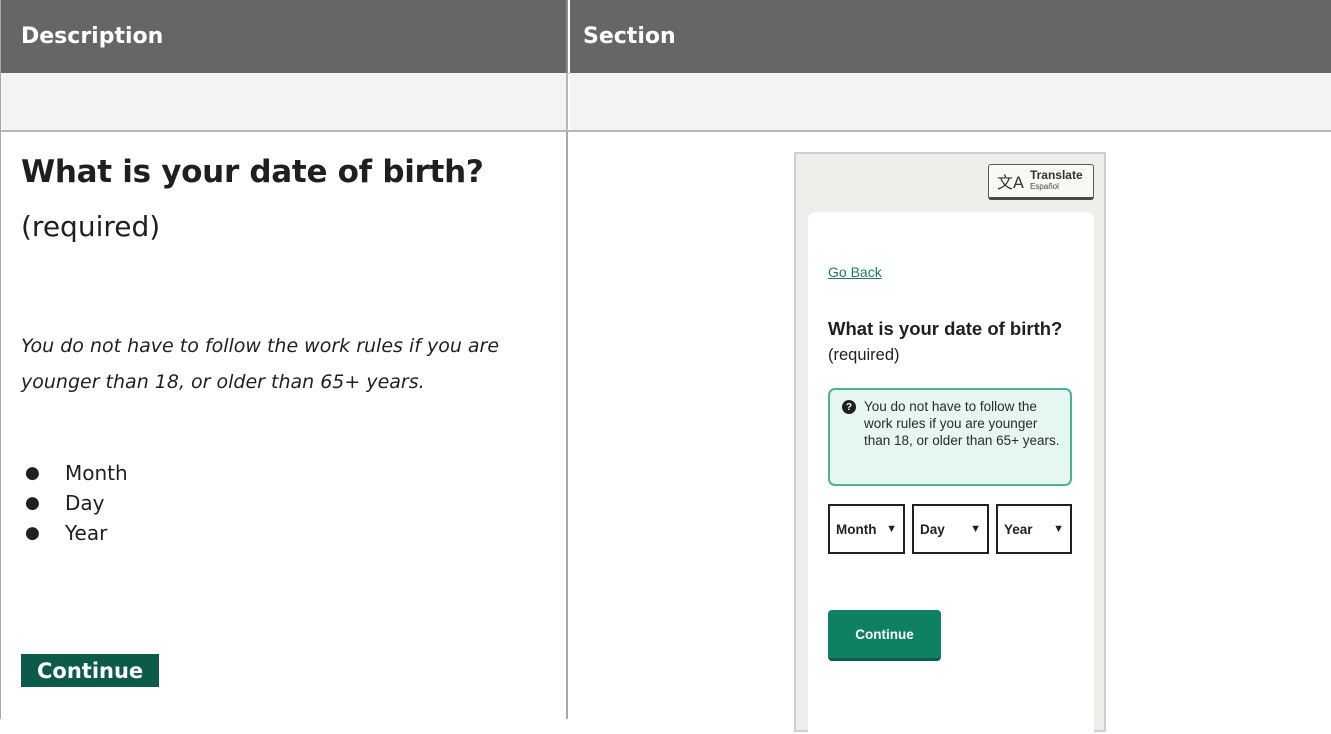 Image resolution: width=1331 pixels, height=734 pixels. Describe the element at coordinates (855, 272) in the screenshot. I see `go-back-link: Go Back` at that location.